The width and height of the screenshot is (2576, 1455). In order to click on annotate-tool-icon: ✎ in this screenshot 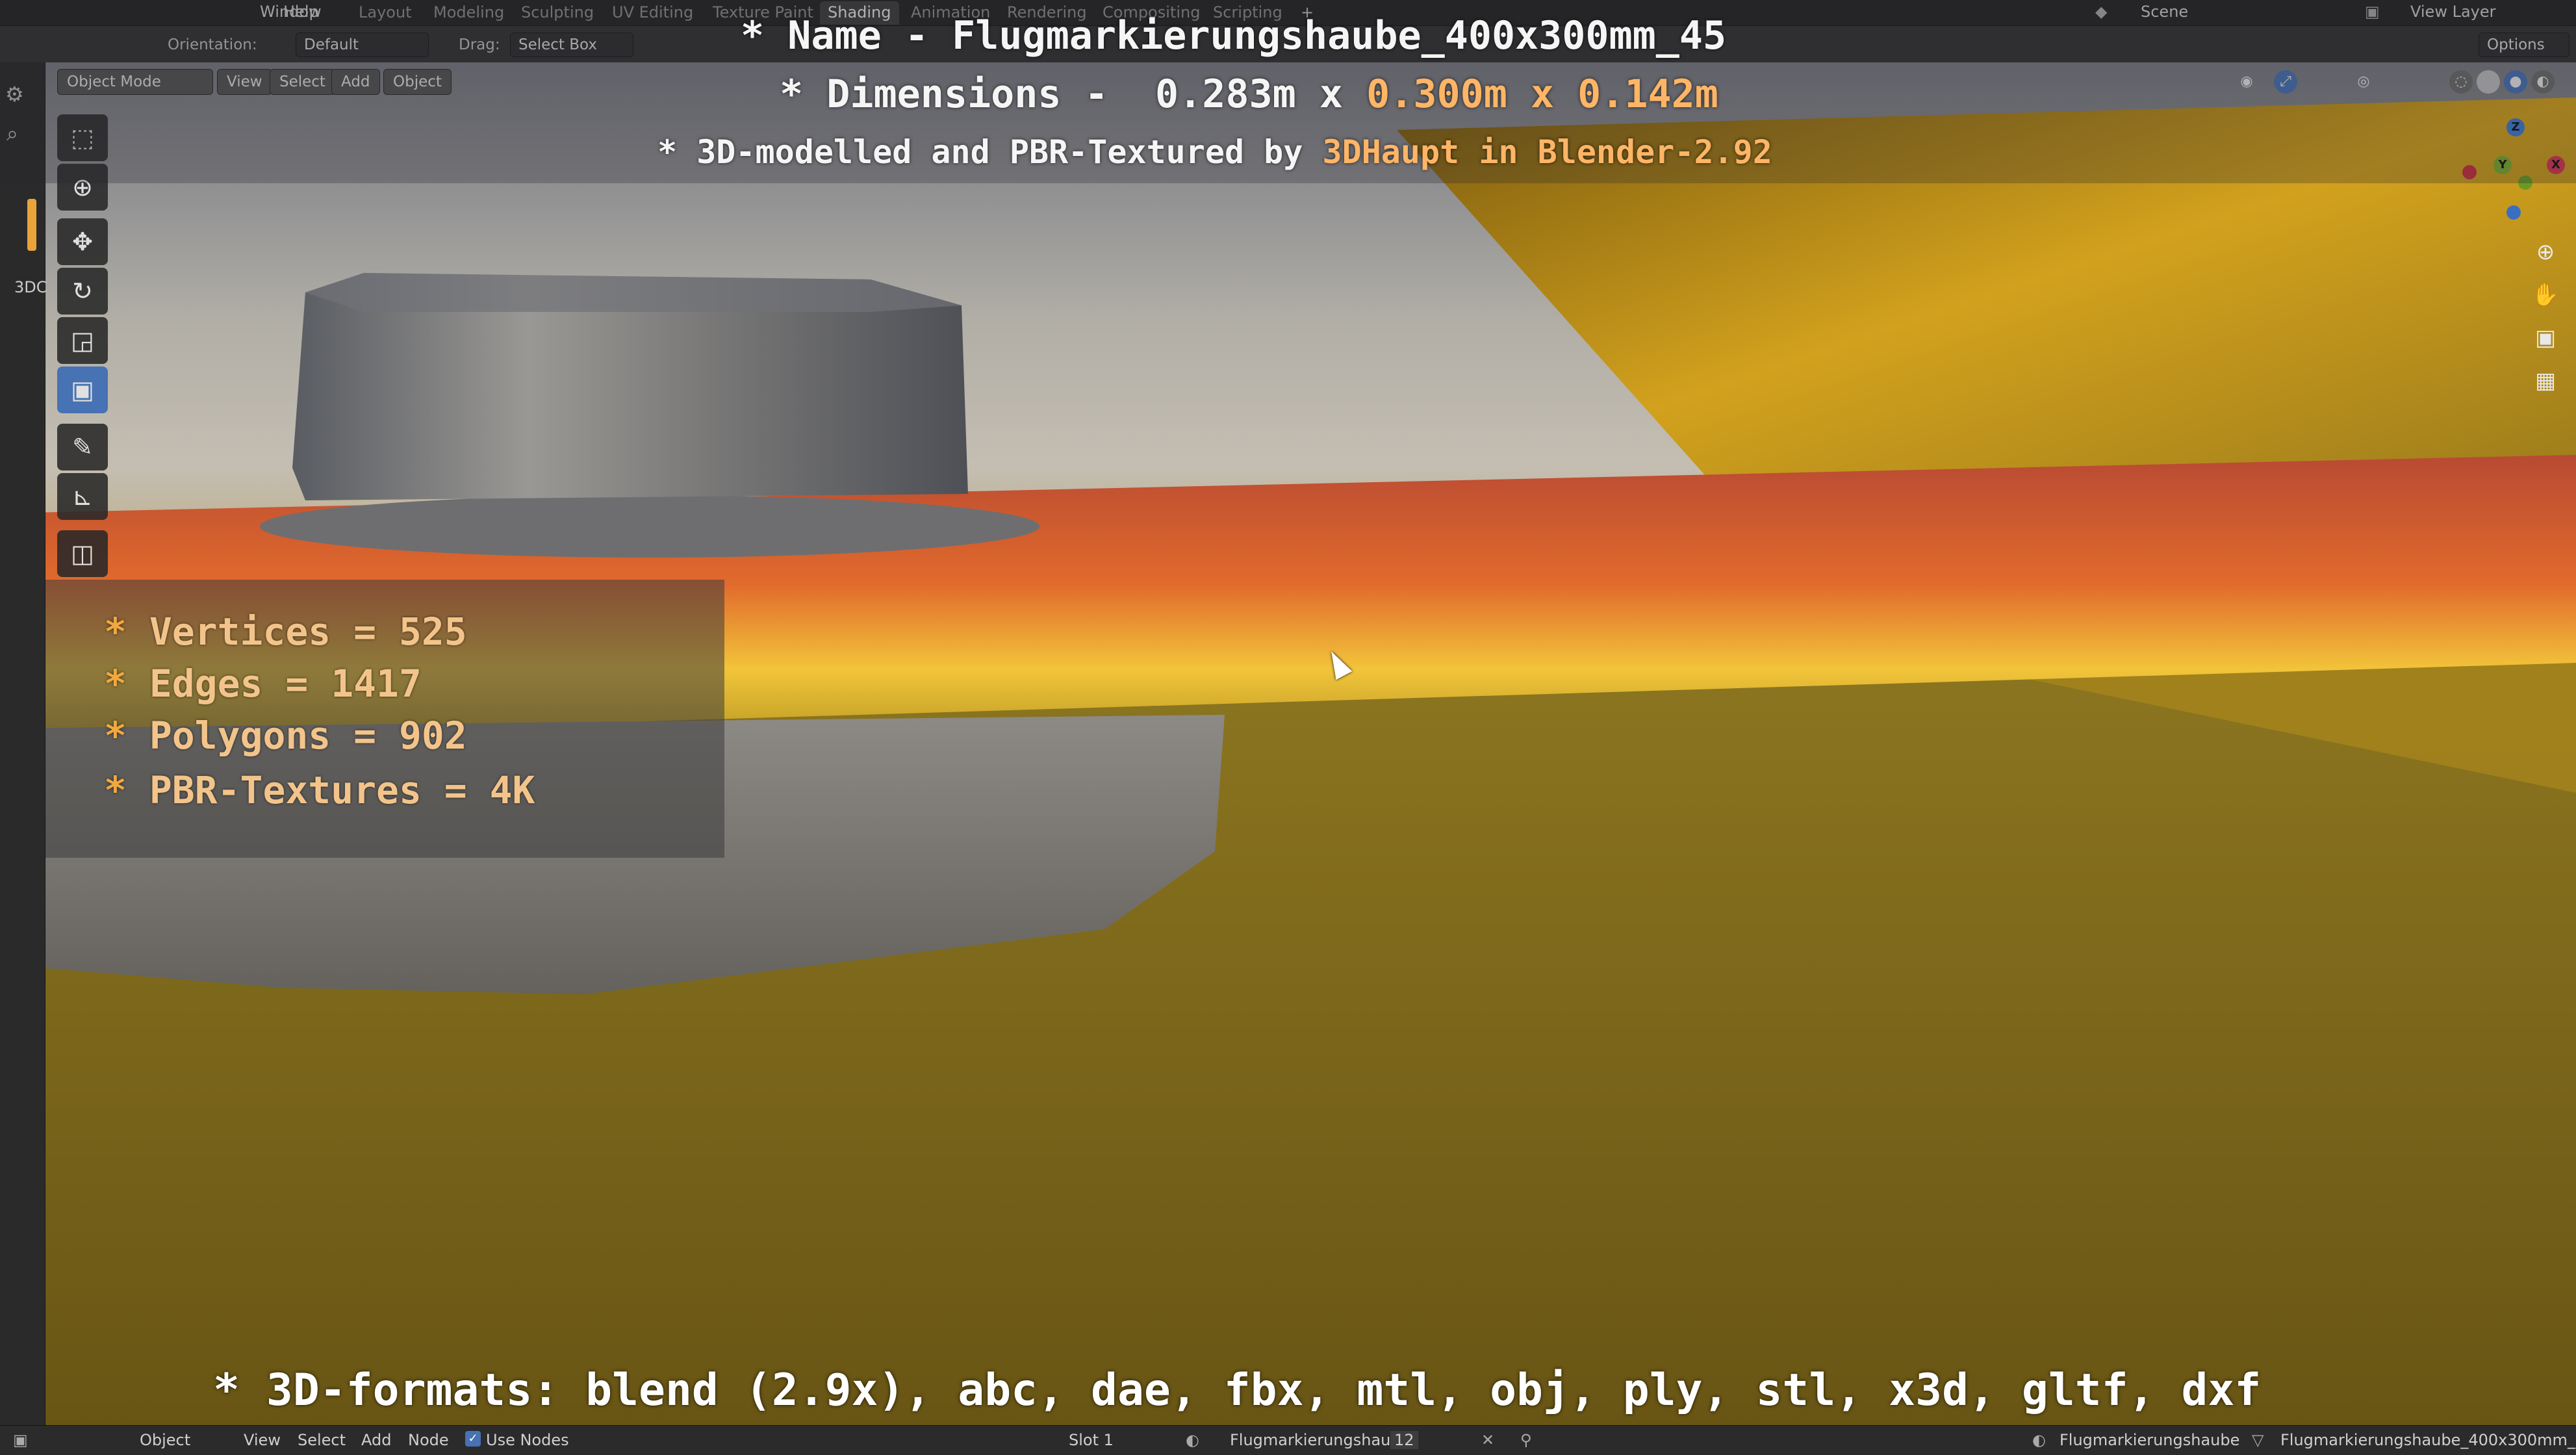, I will do `click(82, 447)`.